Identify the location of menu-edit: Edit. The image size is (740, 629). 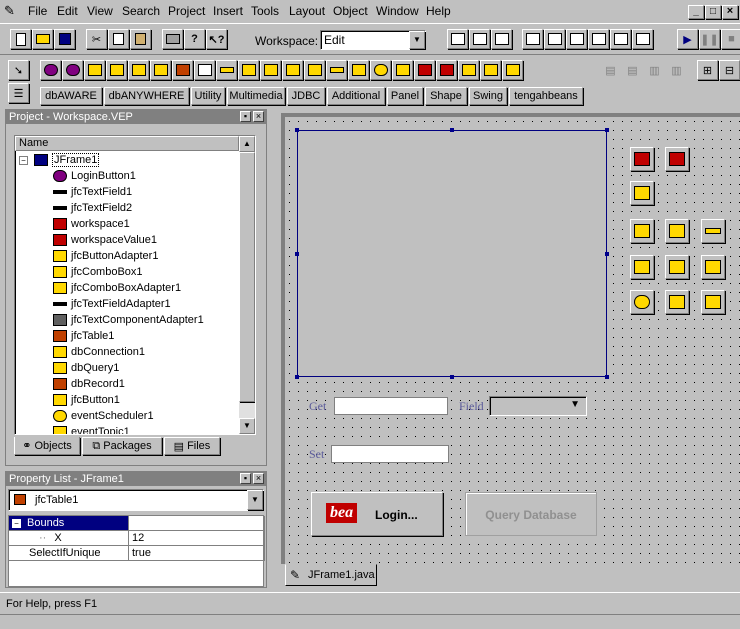
(67, 11).